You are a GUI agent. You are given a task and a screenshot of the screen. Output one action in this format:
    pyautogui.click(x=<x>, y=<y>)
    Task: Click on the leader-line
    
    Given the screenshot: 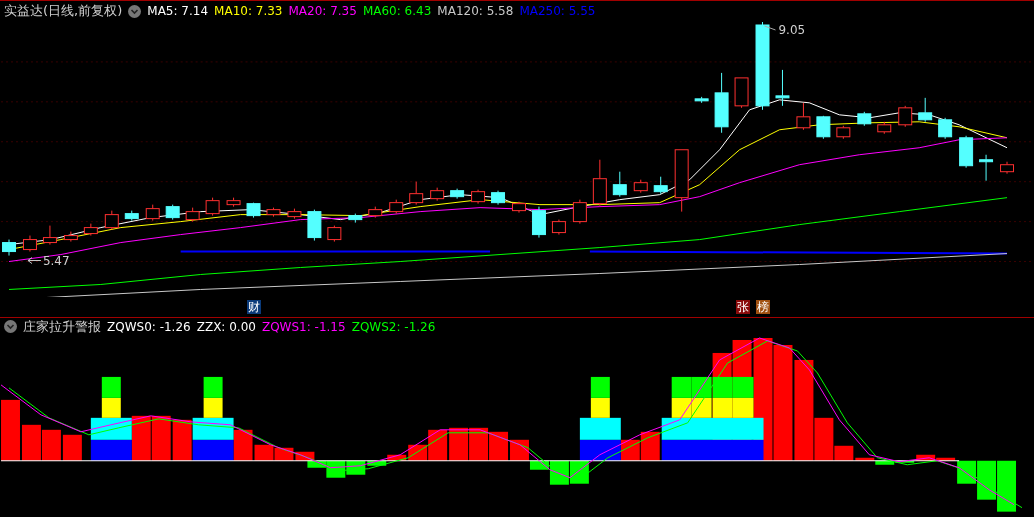 What is the action you would take?
    pyautogui.click(x=770, y=28)
    